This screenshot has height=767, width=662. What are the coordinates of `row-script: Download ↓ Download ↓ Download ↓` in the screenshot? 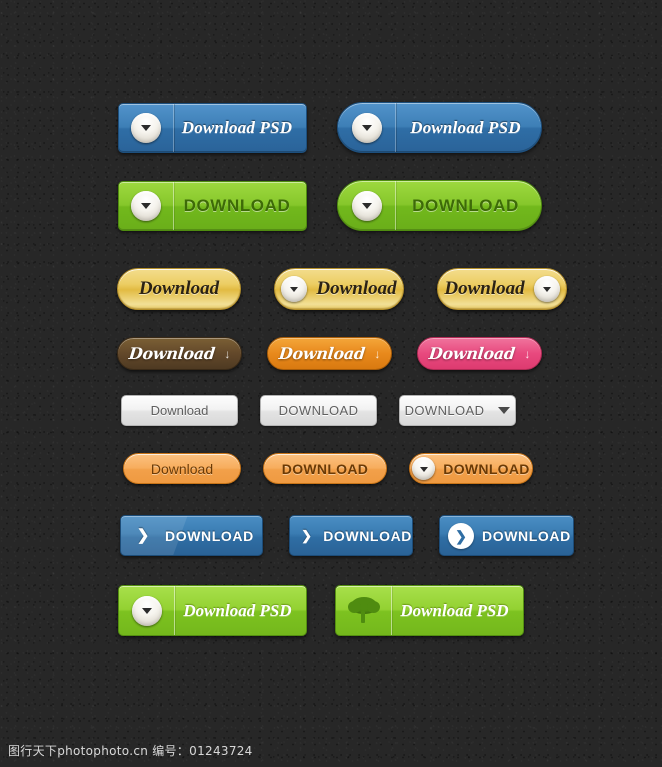 It's located at (329, 353).